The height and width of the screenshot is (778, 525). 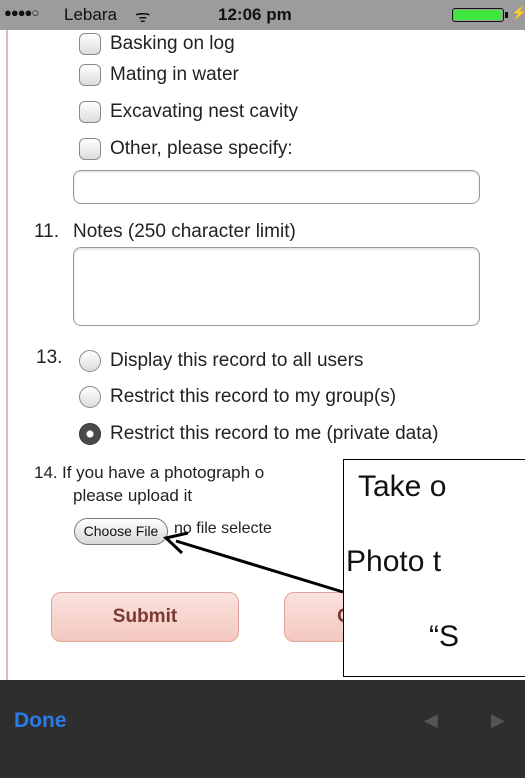 I want to click on callout-line3: “S, so click(x=444, y=636).